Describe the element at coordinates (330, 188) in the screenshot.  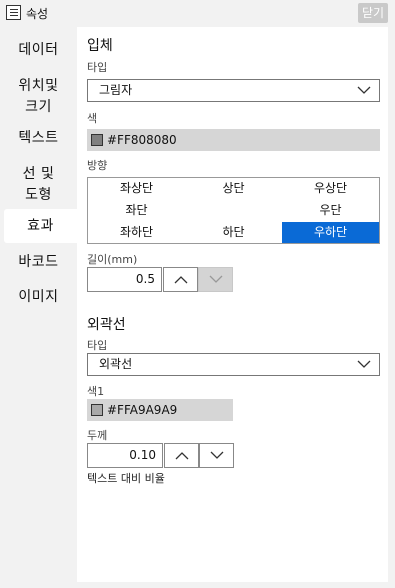
I see `direction-top-right: 우상단` at that location.